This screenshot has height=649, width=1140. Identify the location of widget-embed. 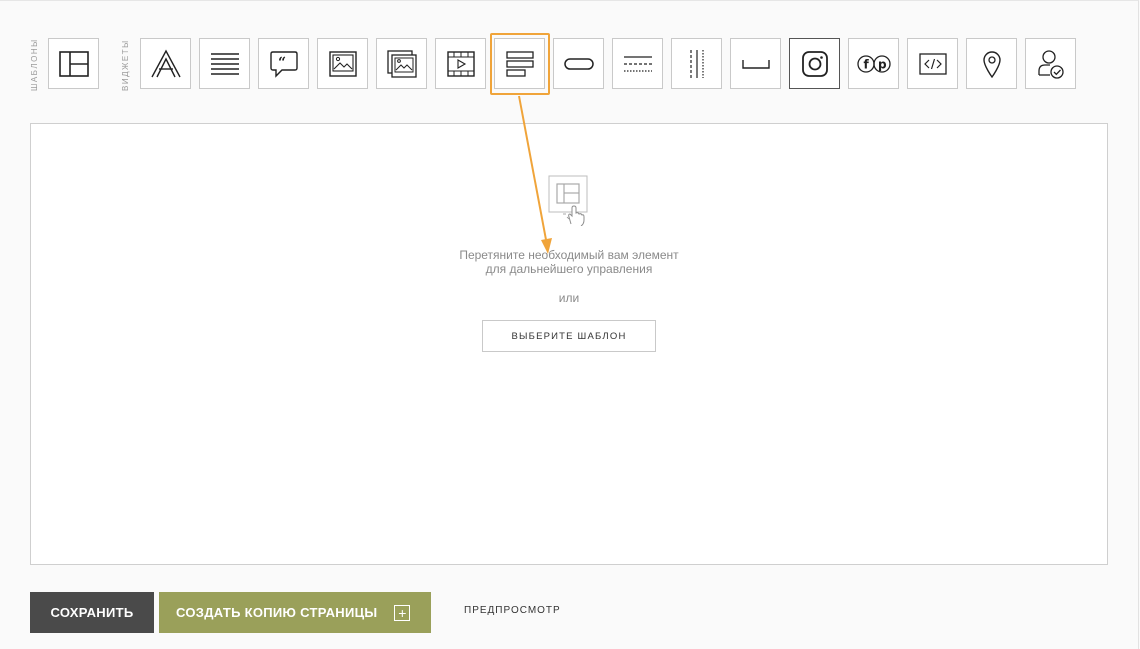
(932, 63).